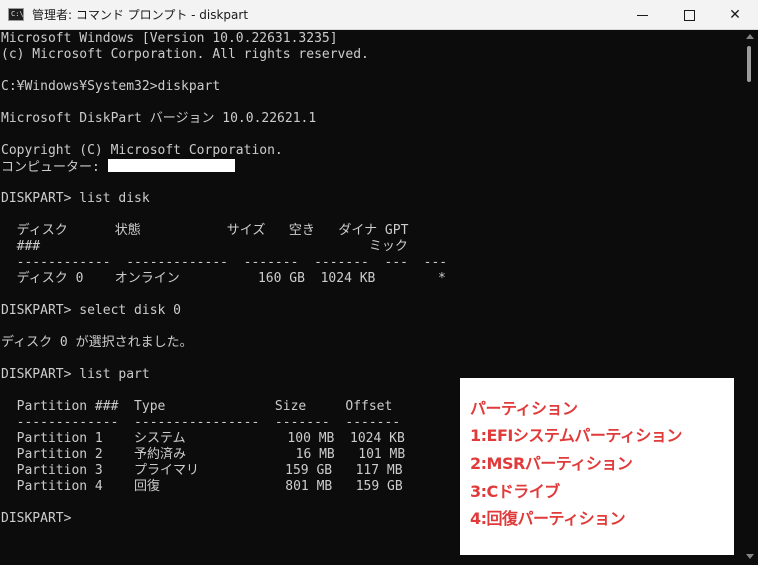 Image resolution: width=758 pixels, height=565 pixels. What do you see at coordinates (203, 454) in the screenshot?
I see `partition-table-row: Partition 2 予約済み 16 MB 101 MB` at bounding box center [203, 454].